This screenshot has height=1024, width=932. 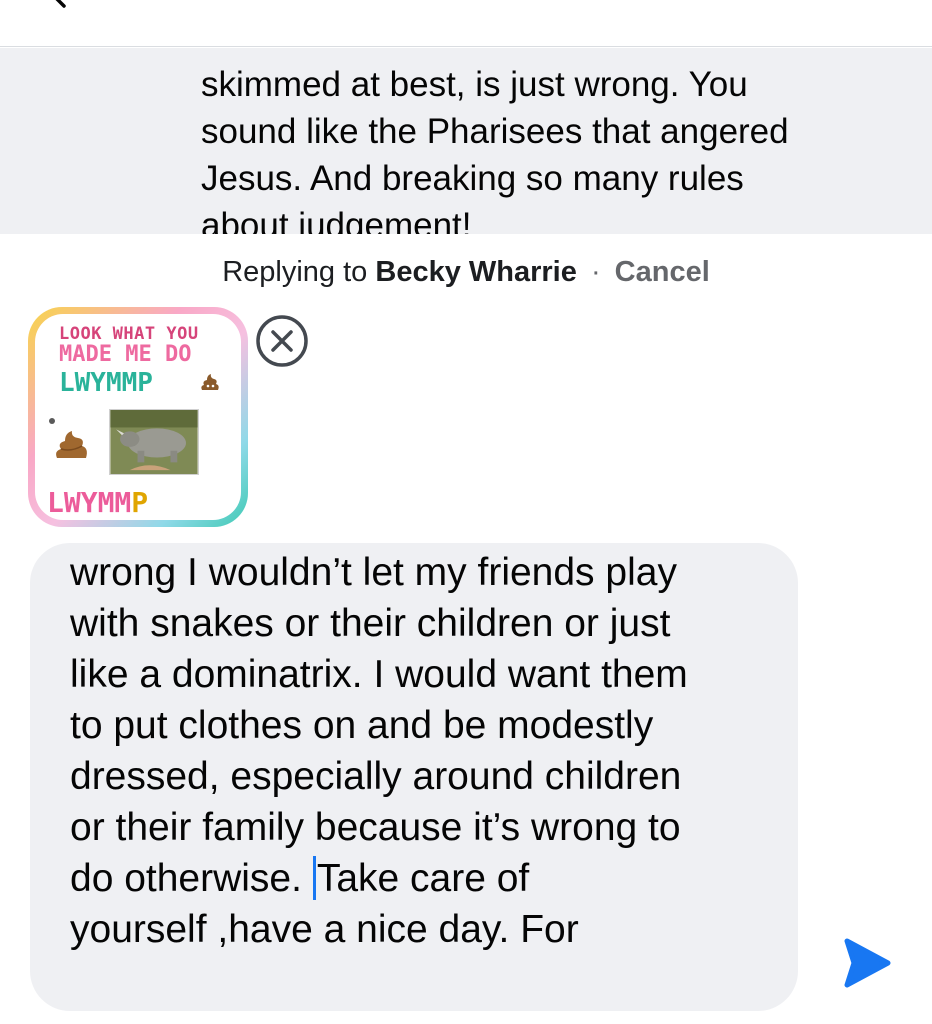 I want to click on sticker-attachment: LOOK WHAT YOU MADE ME DO LWYMMP LWYMMP, so click(x=138, y=417).